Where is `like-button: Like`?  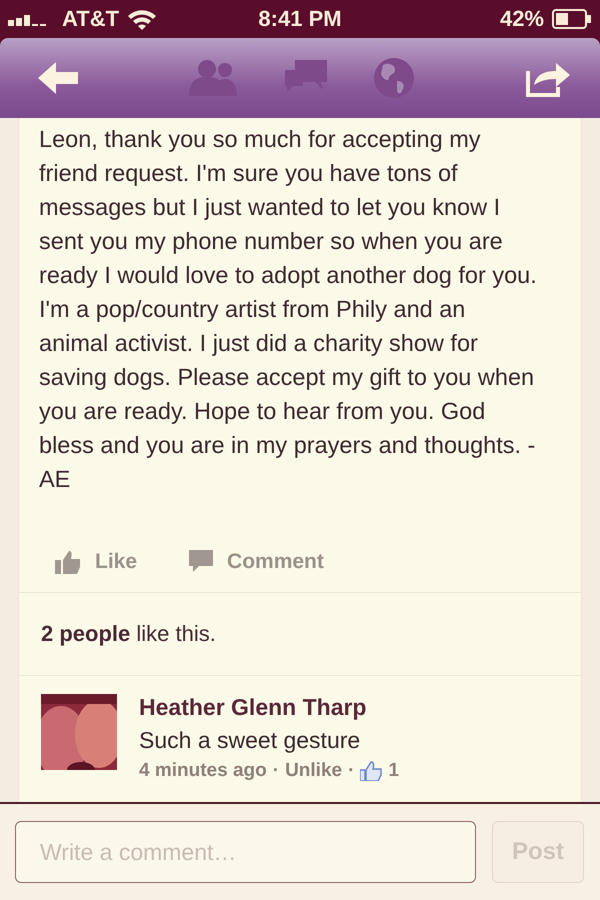 like-button: Like is located at coordinates (96, 562).